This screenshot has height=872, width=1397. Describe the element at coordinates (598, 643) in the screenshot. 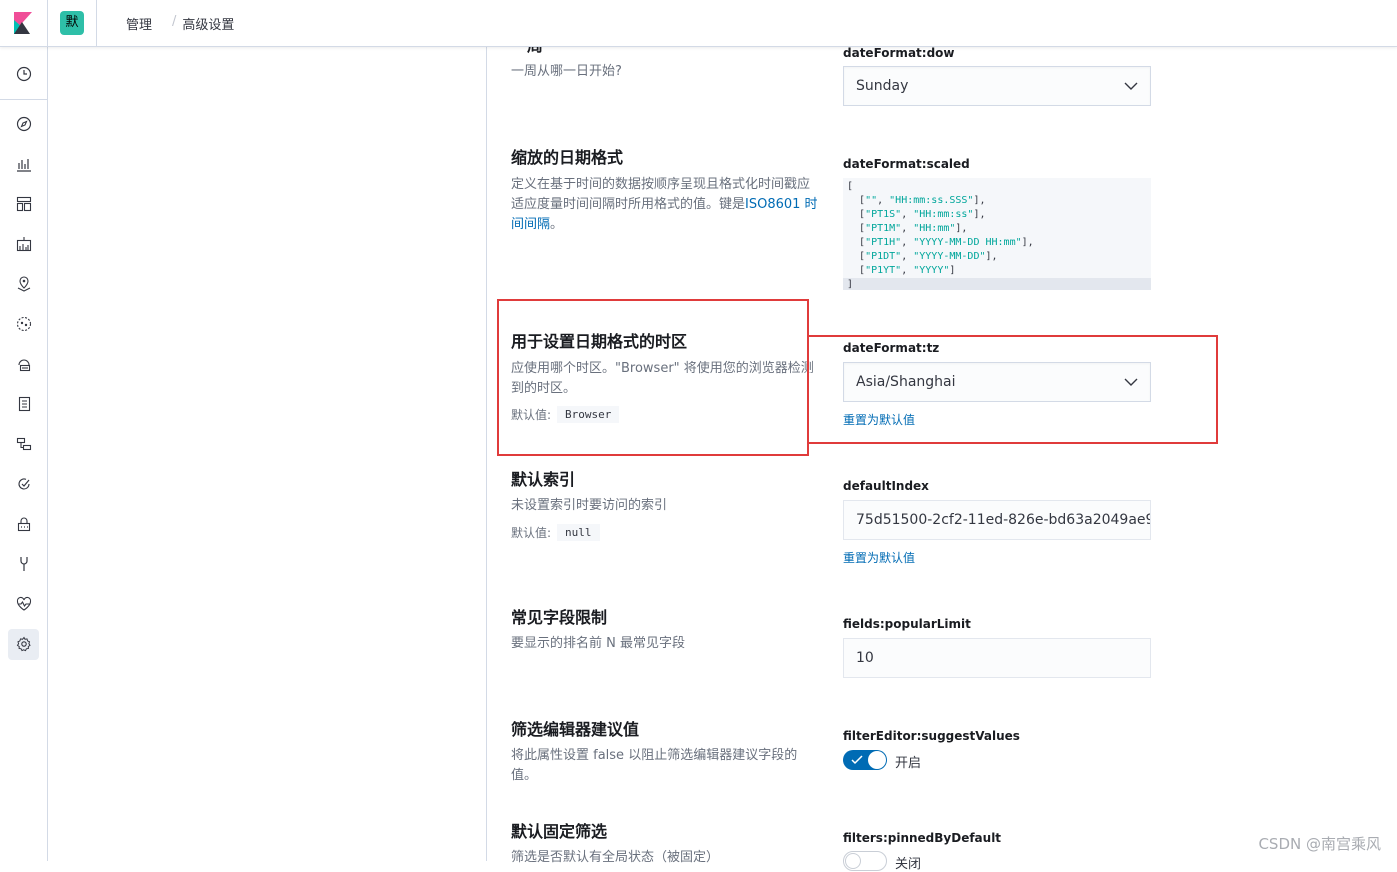

I see `setting-desc-popular-limit: 要显示的排名前 N 最常见字段` at that location.